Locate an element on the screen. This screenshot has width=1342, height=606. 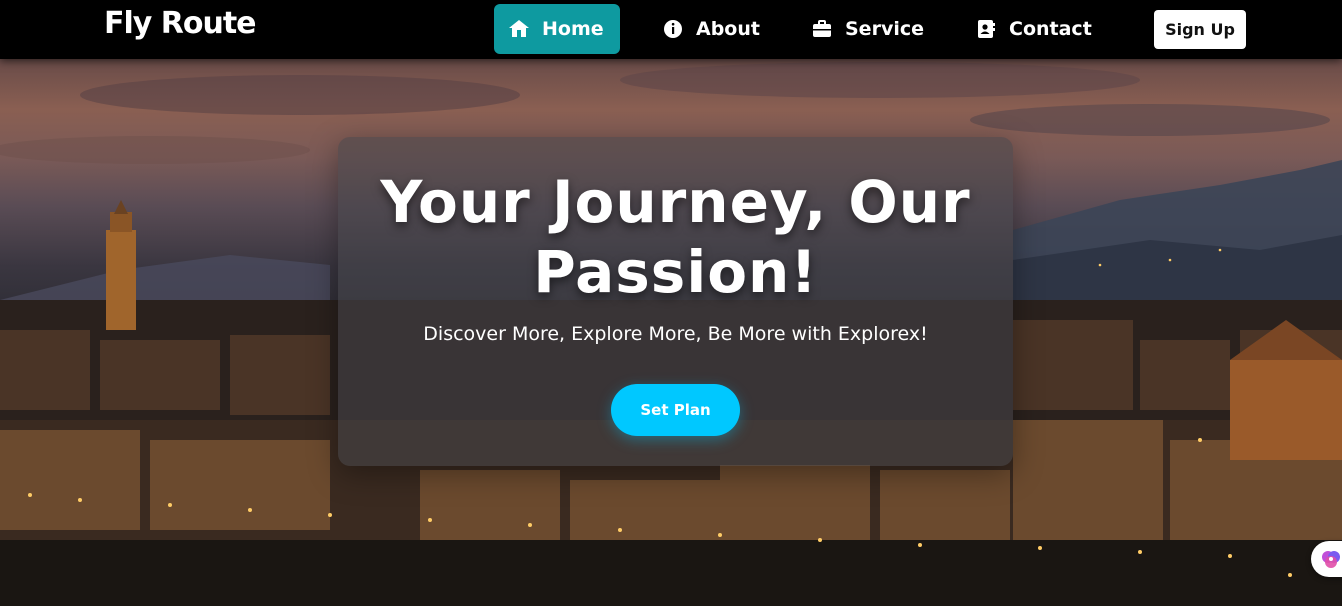
nav-item-service: Service is located at coordinates (867, 29).